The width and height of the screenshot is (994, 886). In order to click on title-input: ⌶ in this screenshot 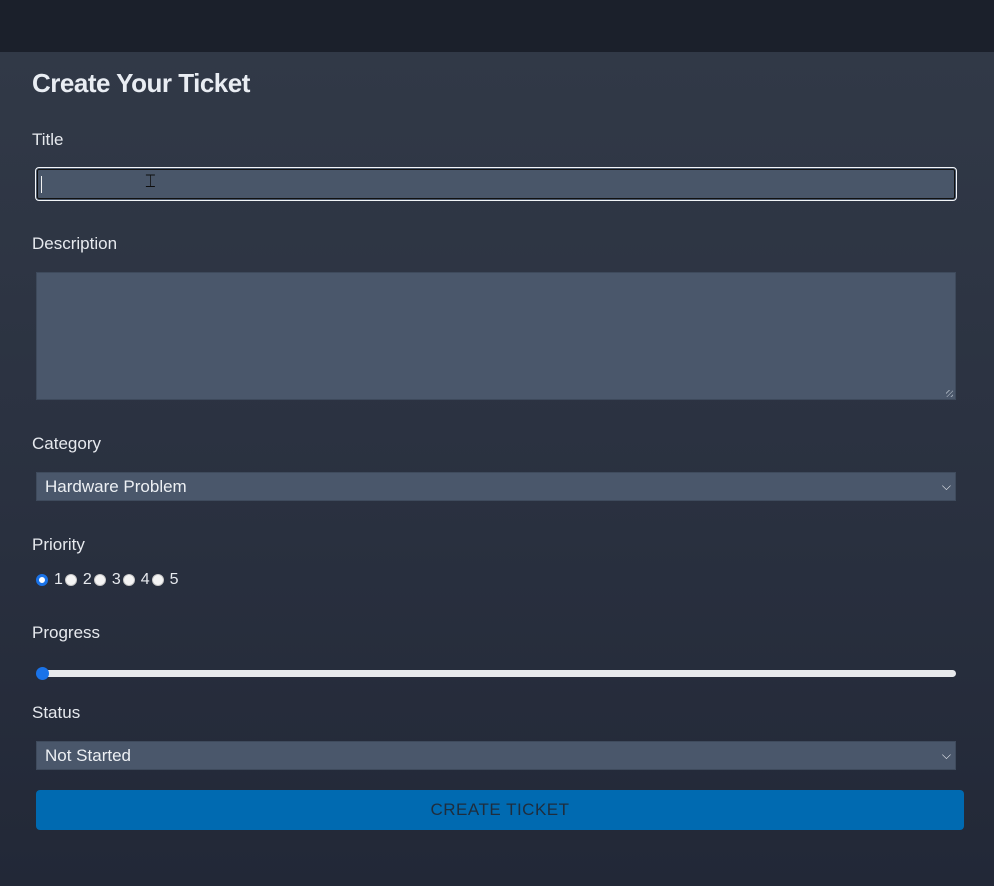, I will do `click(496, 184)`.